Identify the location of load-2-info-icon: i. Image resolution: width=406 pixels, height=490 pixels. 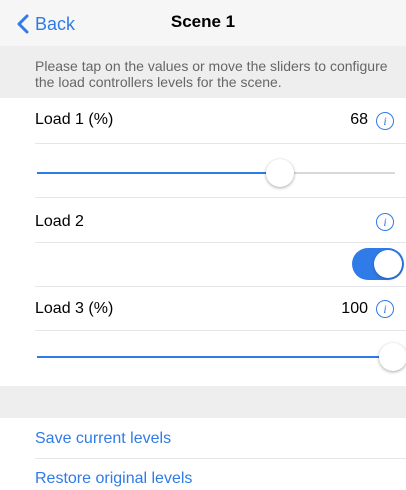
(385, 222).